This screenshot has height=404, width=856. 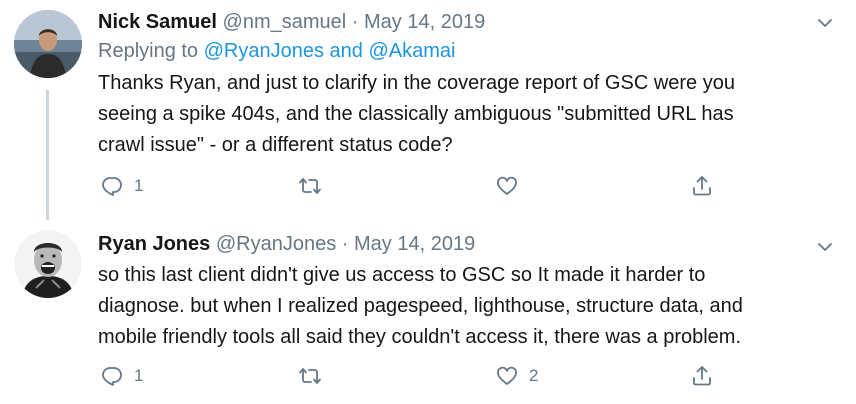 I want to click on replying-and: and, so click(x=346, y=51).